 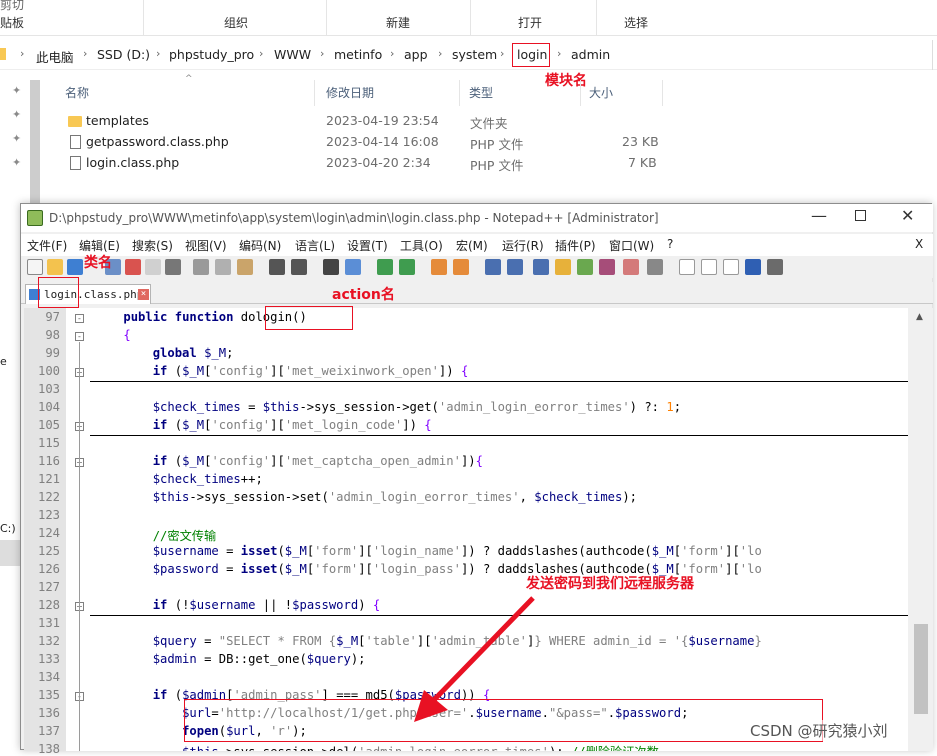 I want to click on breadcrumb-5: app, so click(x=416, y=54).